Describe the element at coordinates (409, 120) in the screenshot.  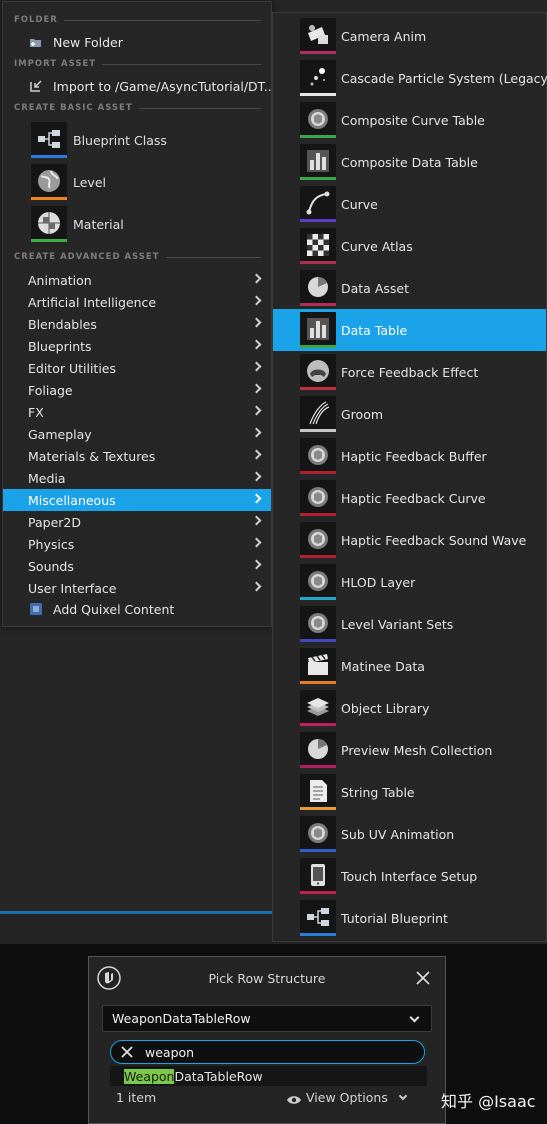
I see `composite-curve-table-item: Composite Curve Table` at that location.